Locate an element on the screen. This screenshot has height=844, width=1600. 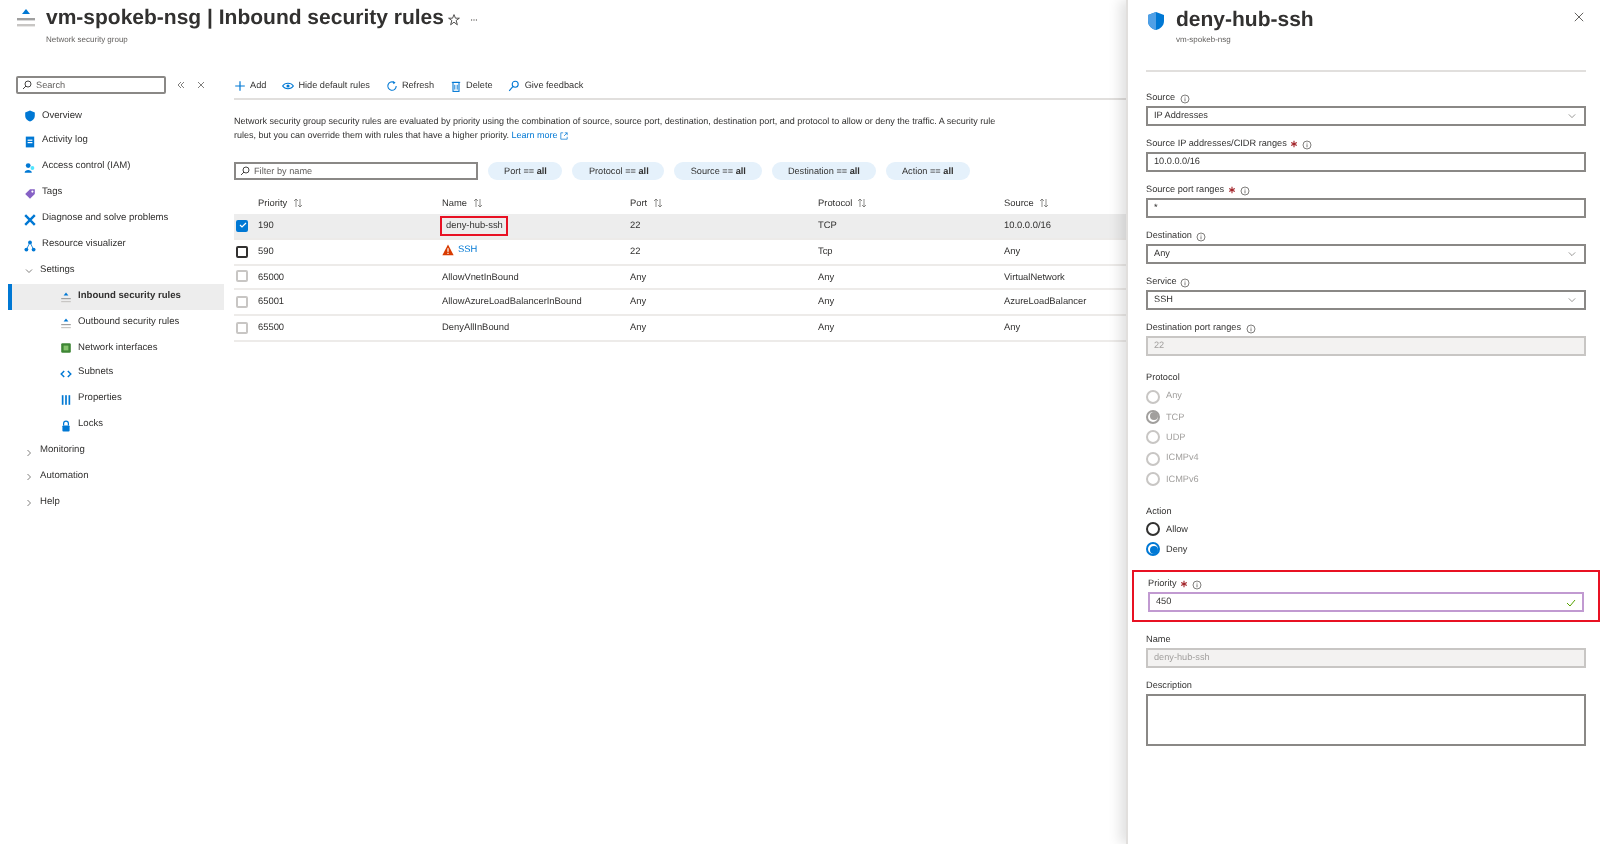
properties-icon is located at coordinates (66, 400).